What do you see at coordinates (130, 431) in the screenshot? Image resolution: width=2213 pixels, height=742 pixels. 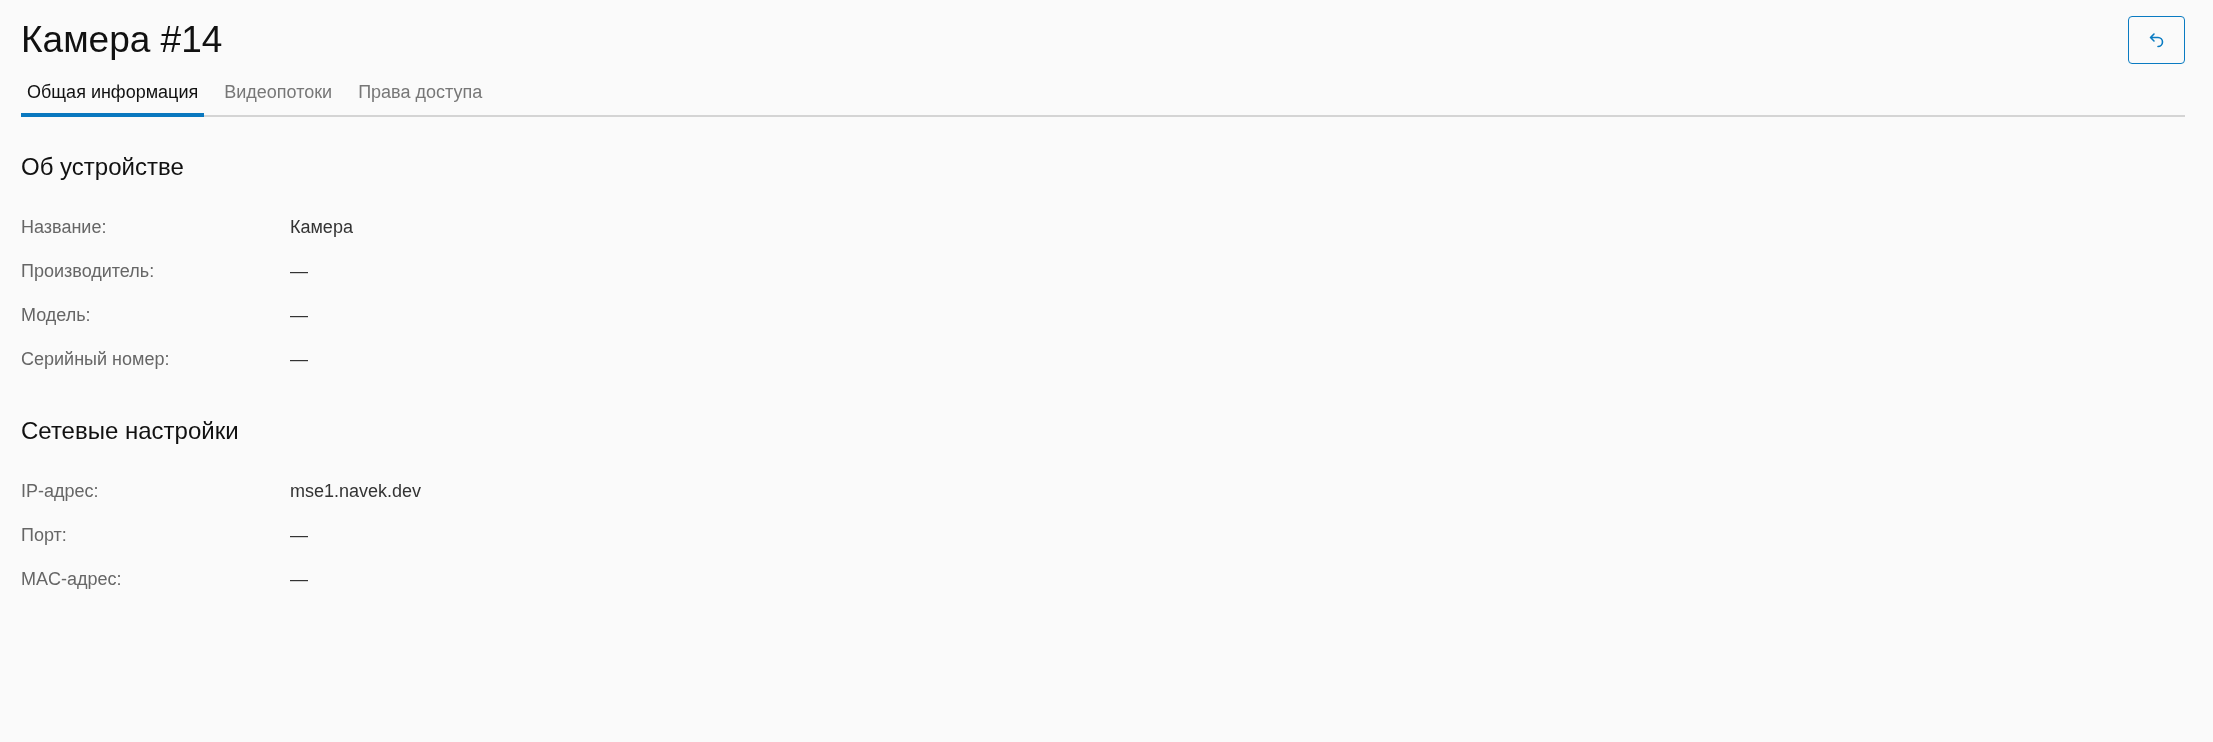 I see `section-heading: Сетевые настройки` at bounding box center [130, 431].